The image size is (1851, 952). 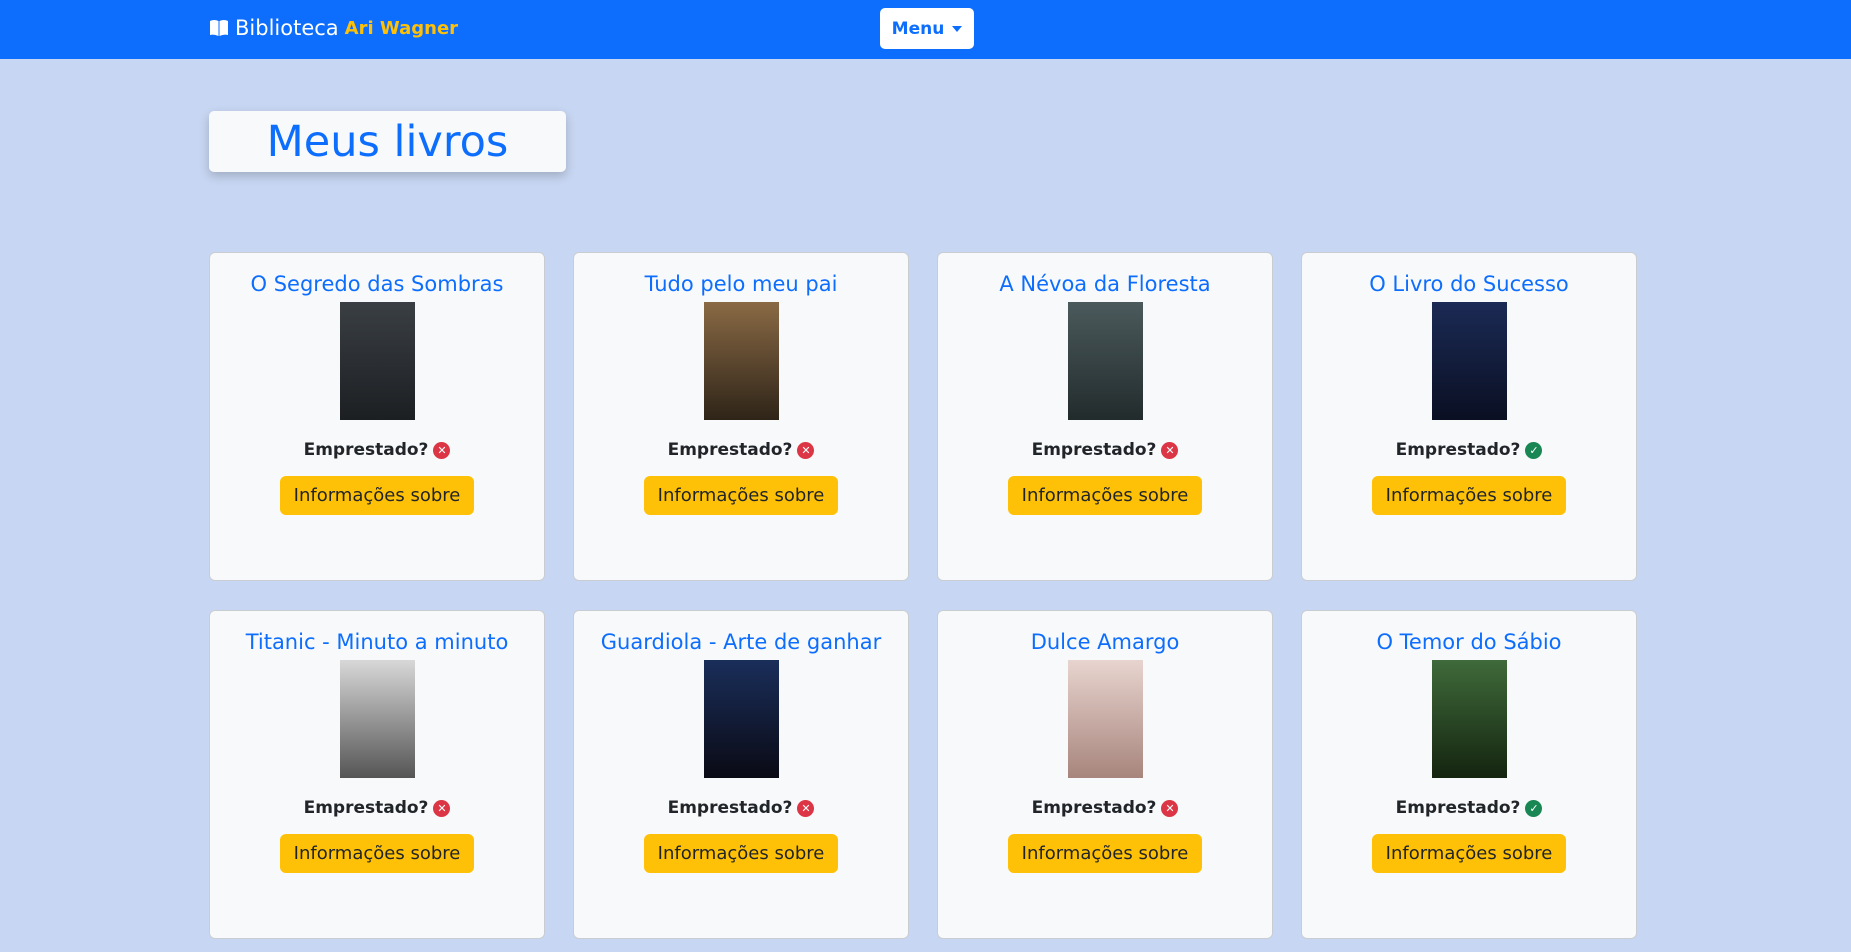 I want to click on brand-text: Biblioteca, so click(x=287, y=28).